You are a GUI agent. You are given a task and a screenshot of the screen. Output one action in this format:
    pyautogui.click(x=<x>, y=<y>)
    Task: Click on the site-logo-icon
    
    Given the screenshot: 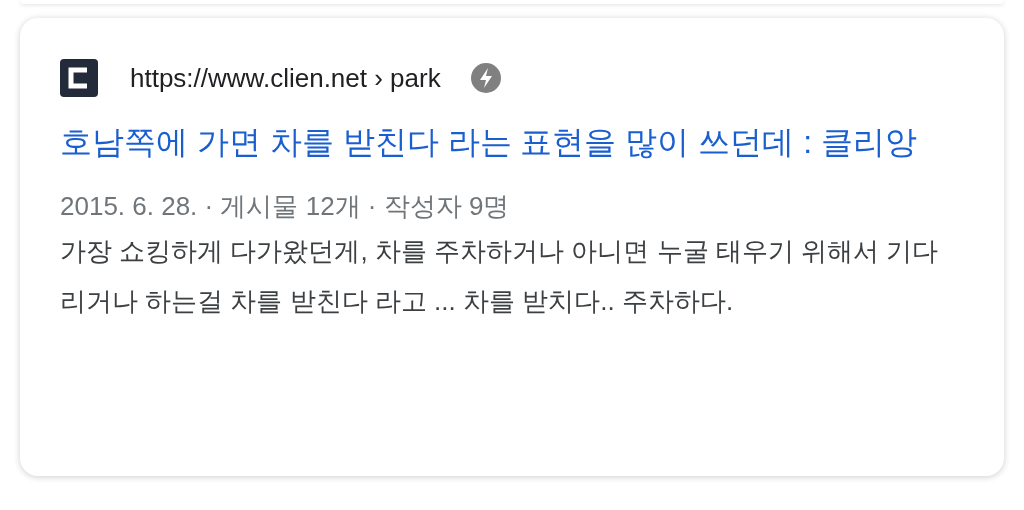 What is the action you would take?
    pyautogui.click(x=79, y=78)
    